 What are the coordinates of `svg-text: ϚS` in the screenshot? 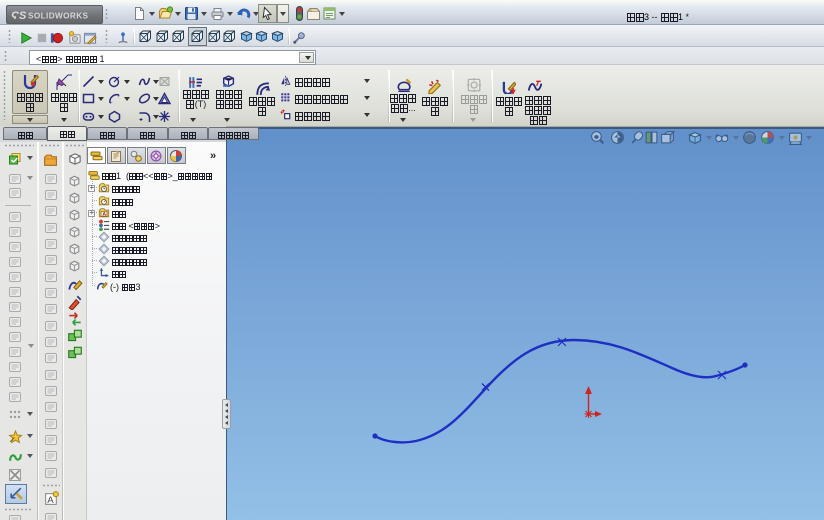 It's located at (19, 16).